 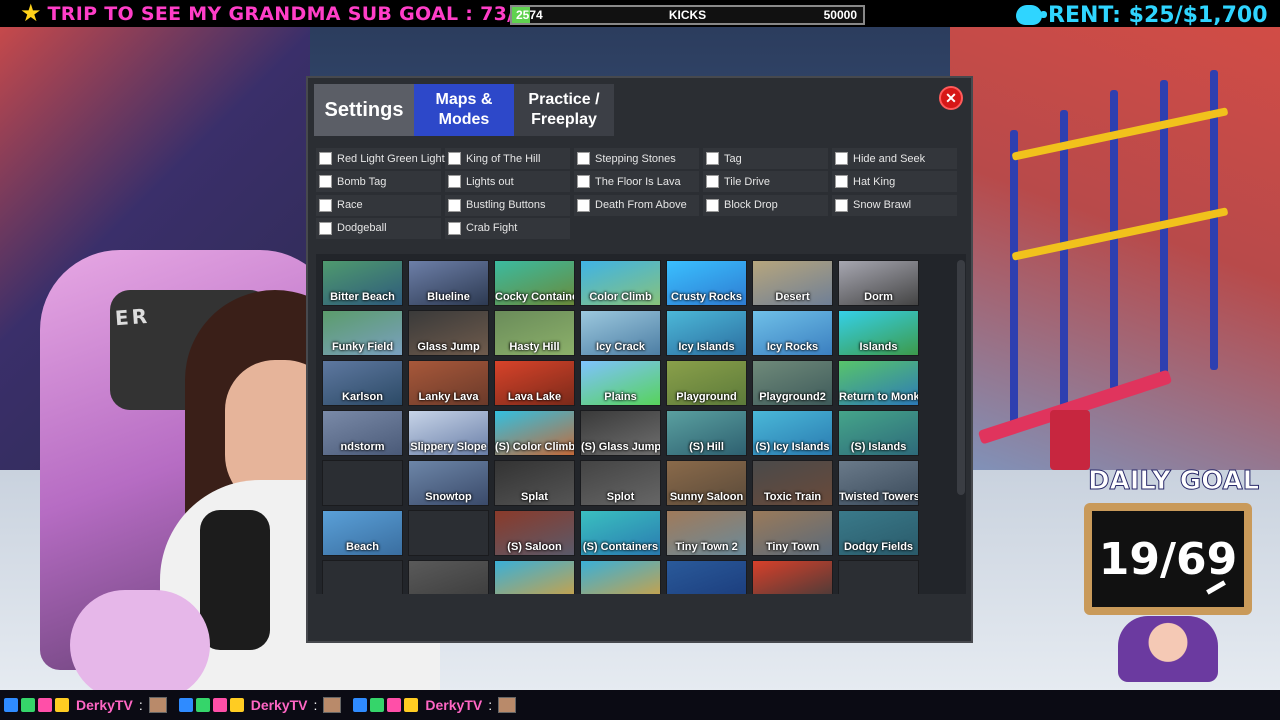 I want to click on map-tile: Snowtop, so click(x=448, y=483).